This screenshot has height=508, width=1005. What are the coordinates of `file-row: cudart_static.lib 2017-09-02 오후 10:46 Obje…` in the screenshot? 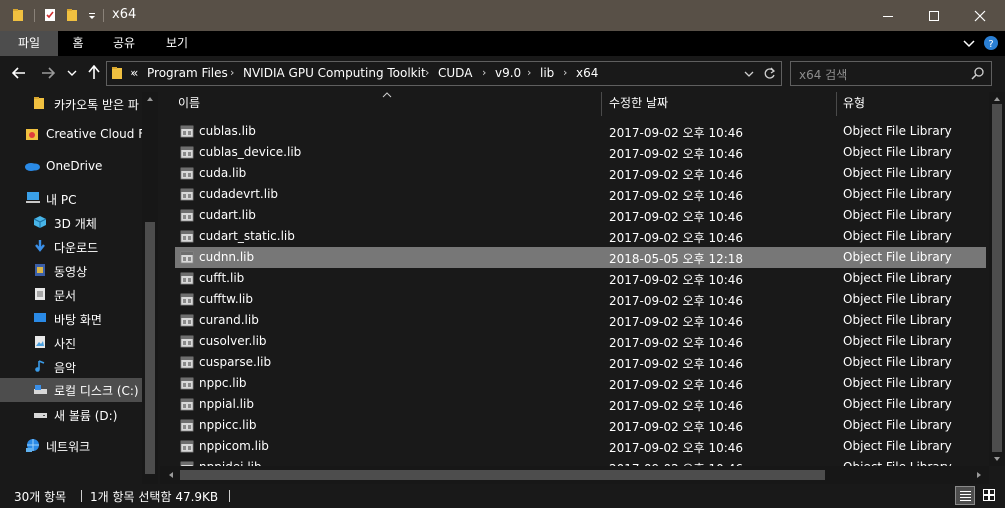 It's located at (580, 236).